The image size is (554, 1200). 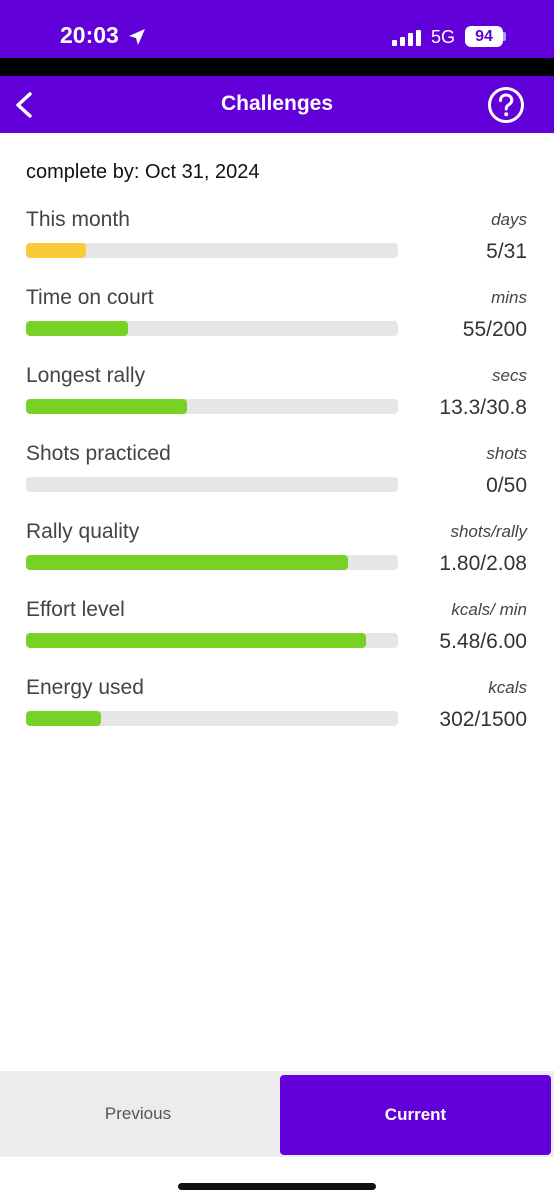 What do you see at coordinates (507, 687) in the screenshot?
I see `challenge-unit: kcals` at bounding box center [507, 687].